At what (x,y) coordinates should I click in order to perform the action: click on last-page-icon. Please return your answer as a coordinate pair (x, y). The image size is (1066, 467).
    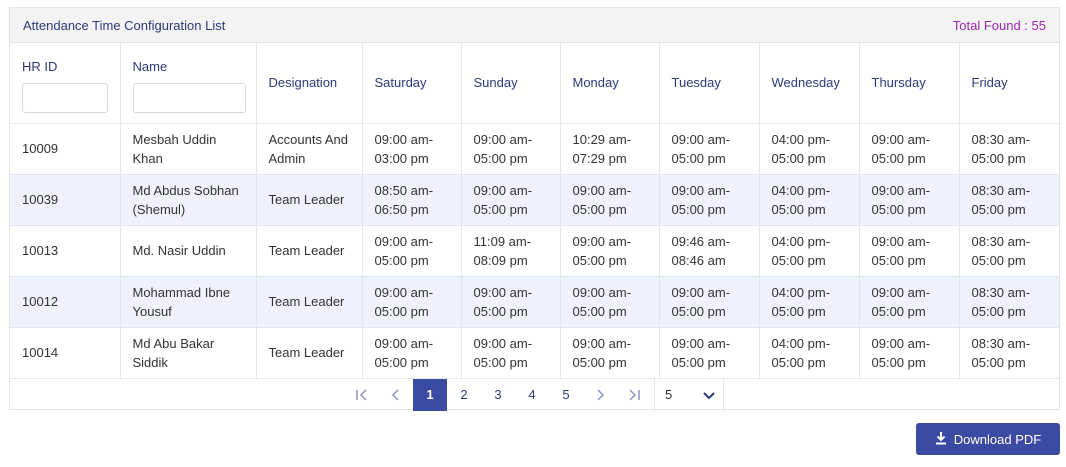
    Looking at the image, I should click on (634, 395).